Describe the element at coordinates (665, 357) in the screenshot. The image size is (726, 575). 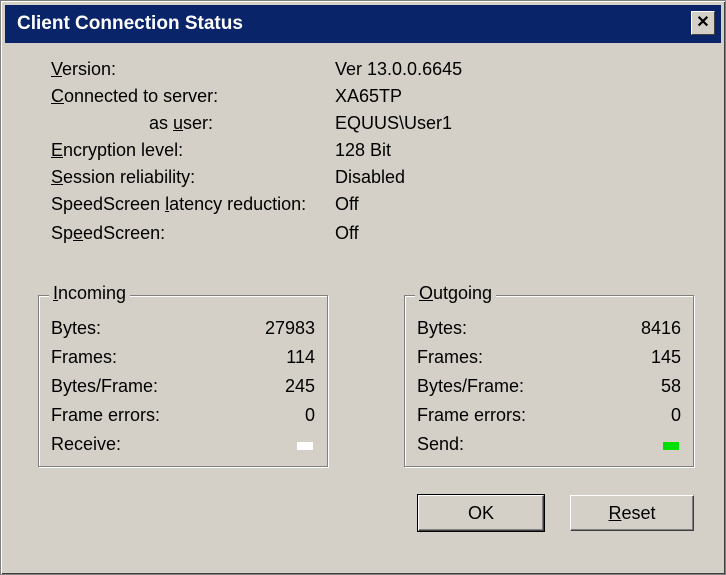
I see `outgoing-frames-value: 145` at that location.